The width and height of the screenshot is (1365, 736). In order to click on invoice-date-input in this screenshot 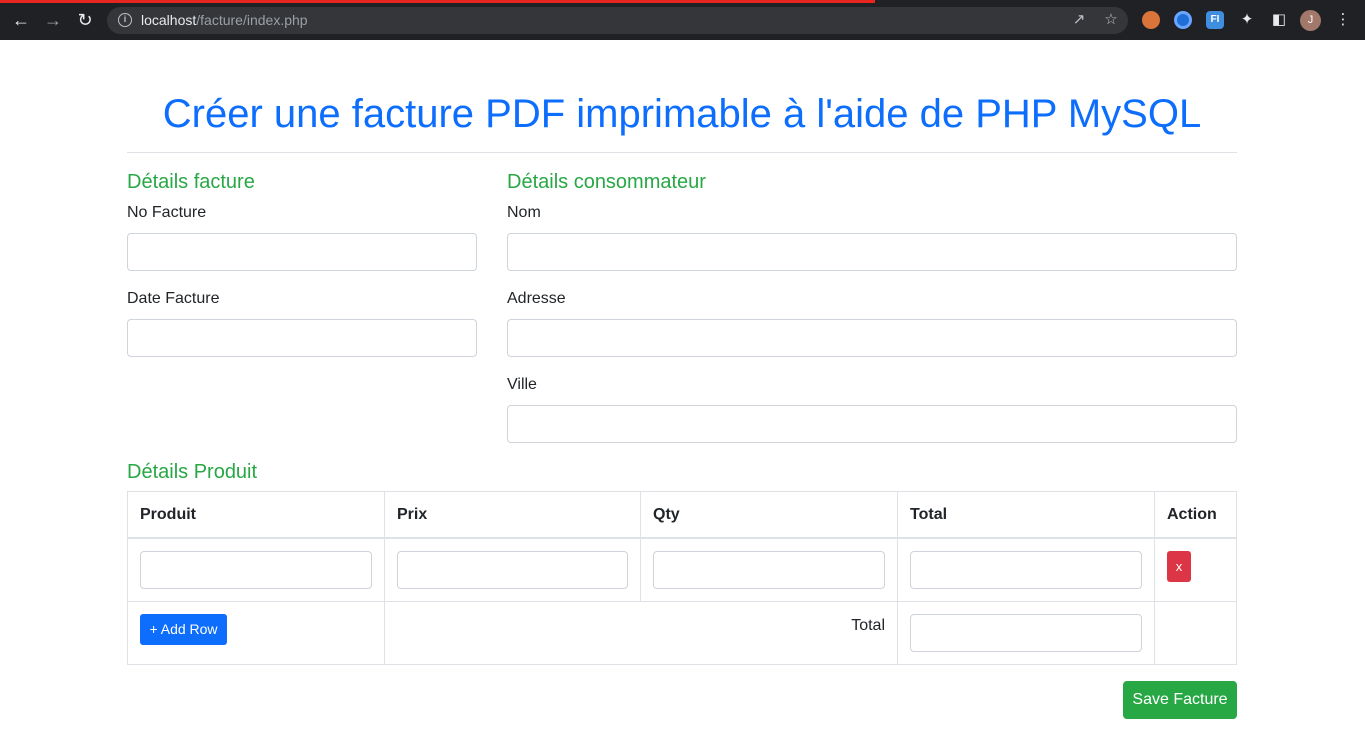, I will do `click(302, 338)`.